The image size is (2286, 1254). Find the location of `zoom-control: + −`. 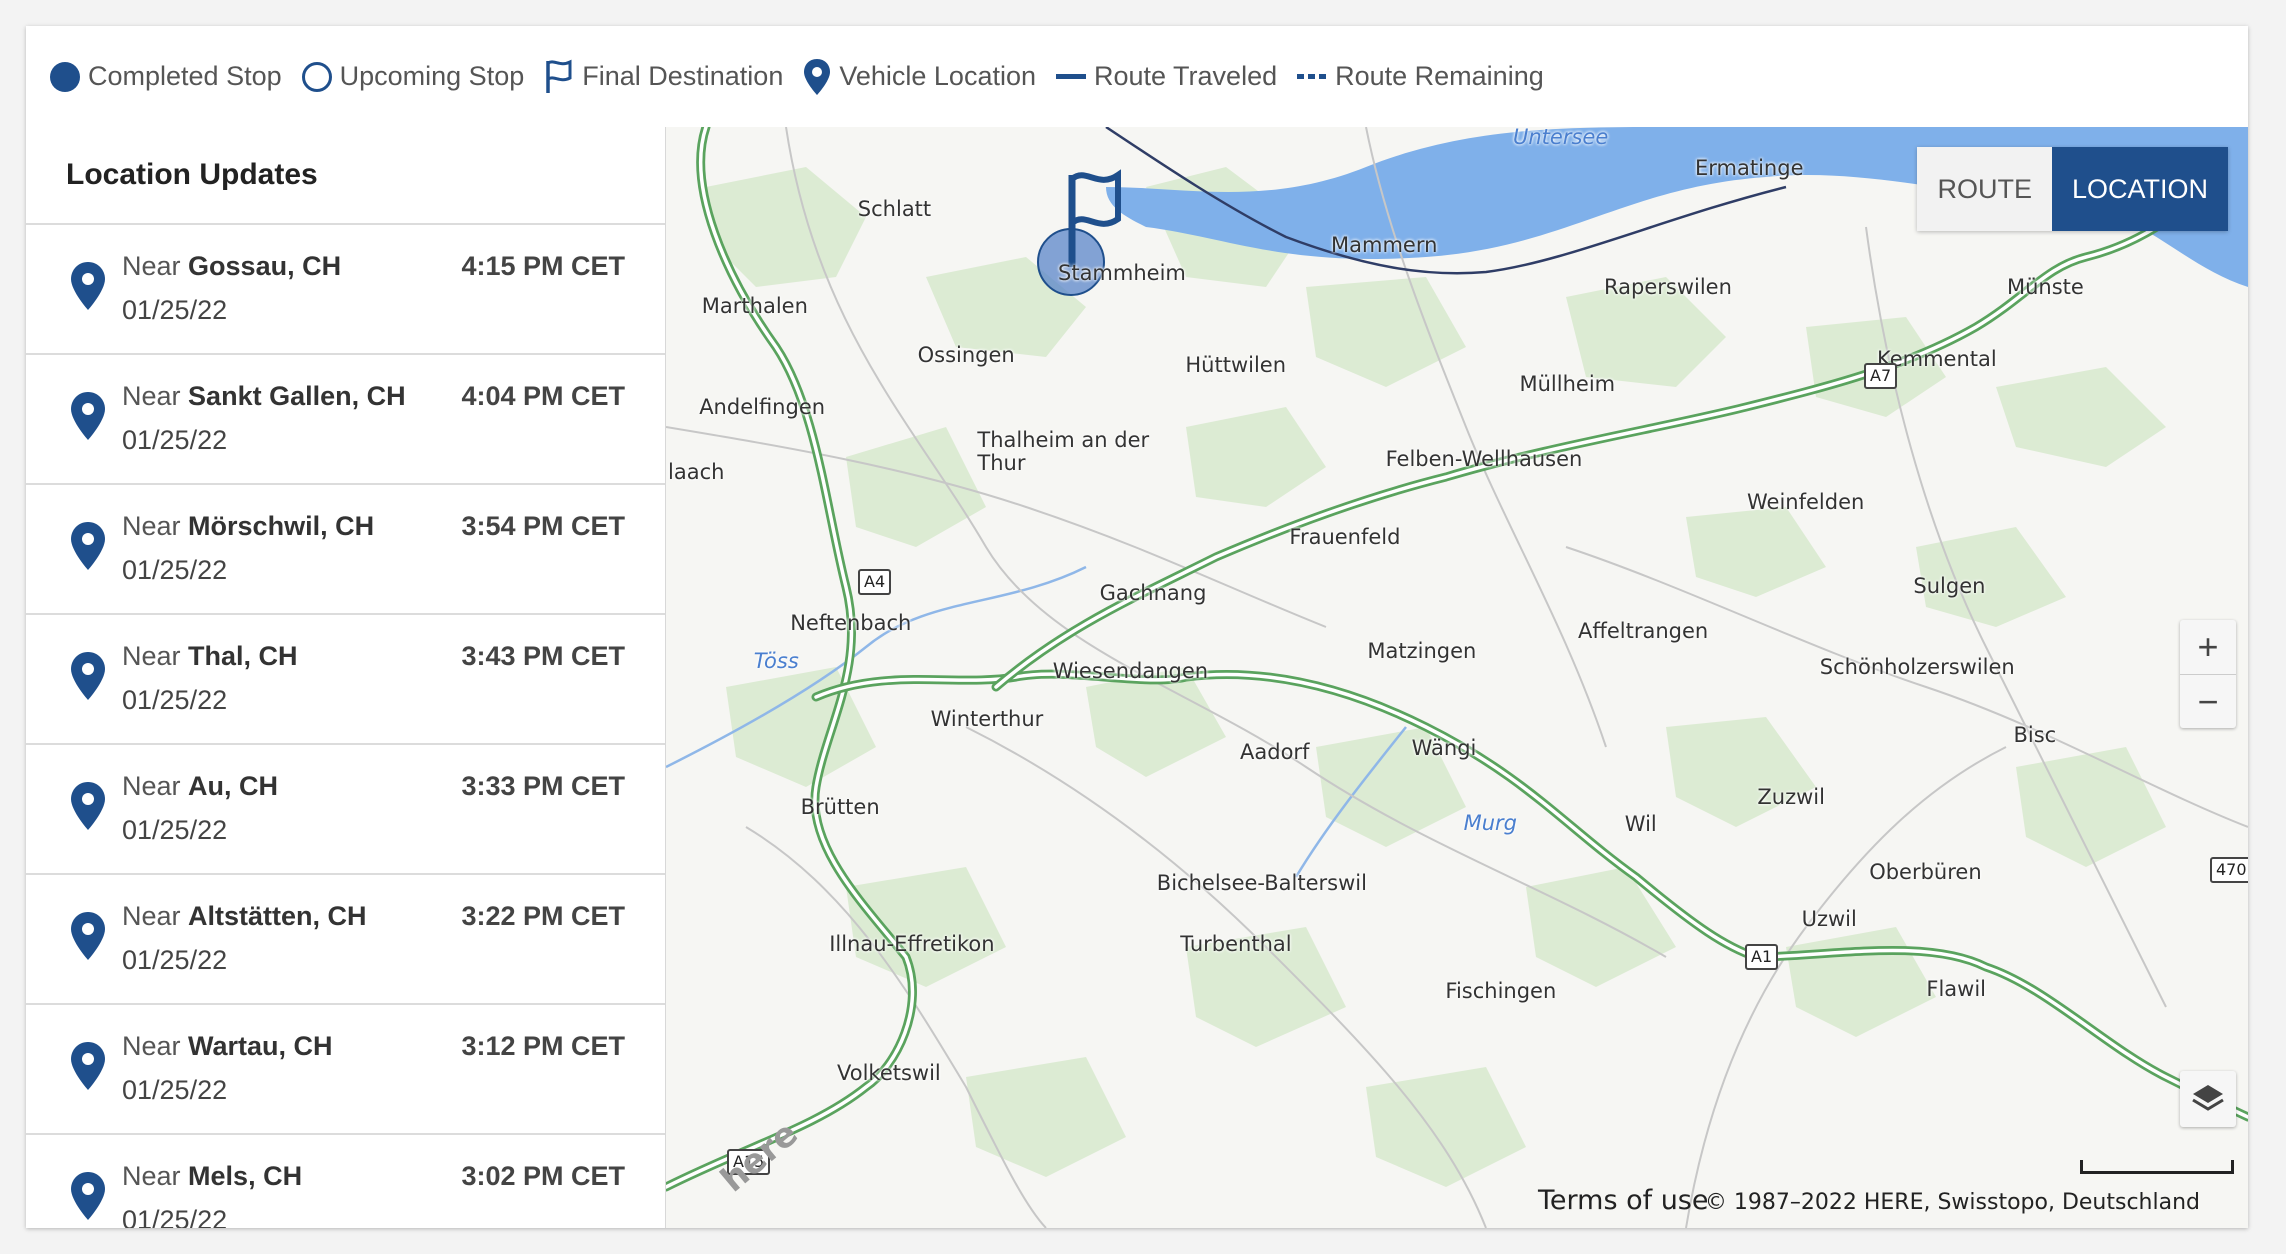

zoom-control: + − is located at coordinates (2208, 674).